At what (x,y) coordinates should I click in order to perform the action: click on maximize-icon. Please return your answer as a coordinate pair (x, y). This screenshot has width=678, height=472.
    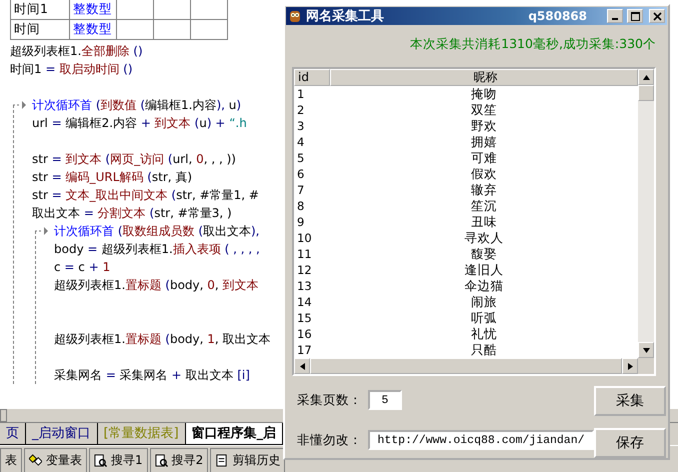
    Looking at the image, I should click on (635, 16).